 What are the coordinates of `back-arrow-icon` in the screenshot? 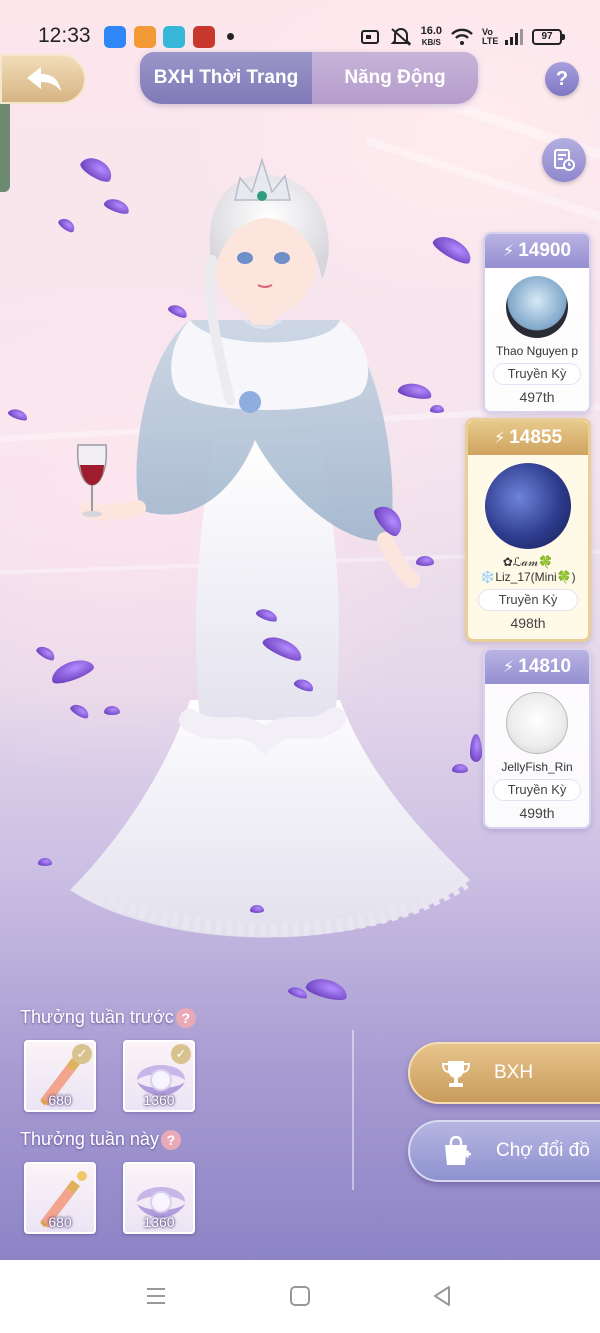 It's located at (44, 79).